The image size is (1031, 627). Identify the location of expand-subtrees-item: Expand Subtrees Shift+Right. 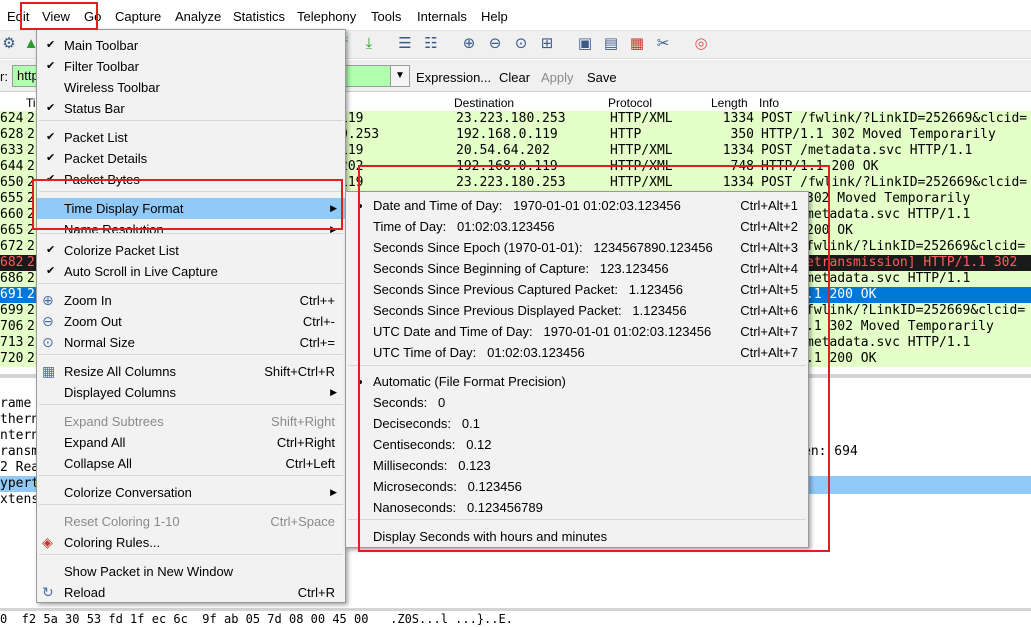
(191, 421).